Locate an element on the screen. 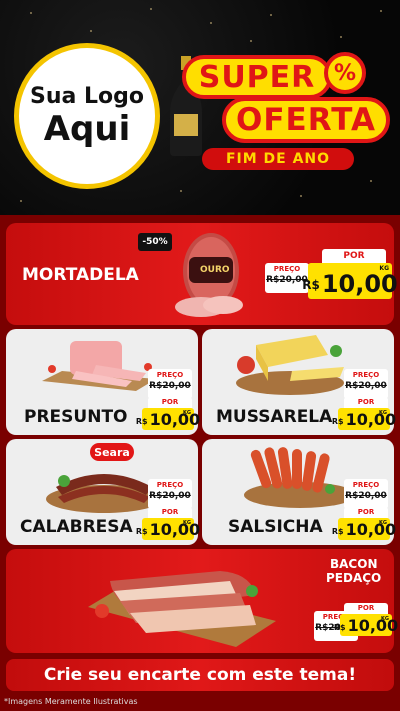 This screenshot has height=711, width=400. store-logo-placeholder: Sua Logo Aqui is located at coordinates (87, 116).